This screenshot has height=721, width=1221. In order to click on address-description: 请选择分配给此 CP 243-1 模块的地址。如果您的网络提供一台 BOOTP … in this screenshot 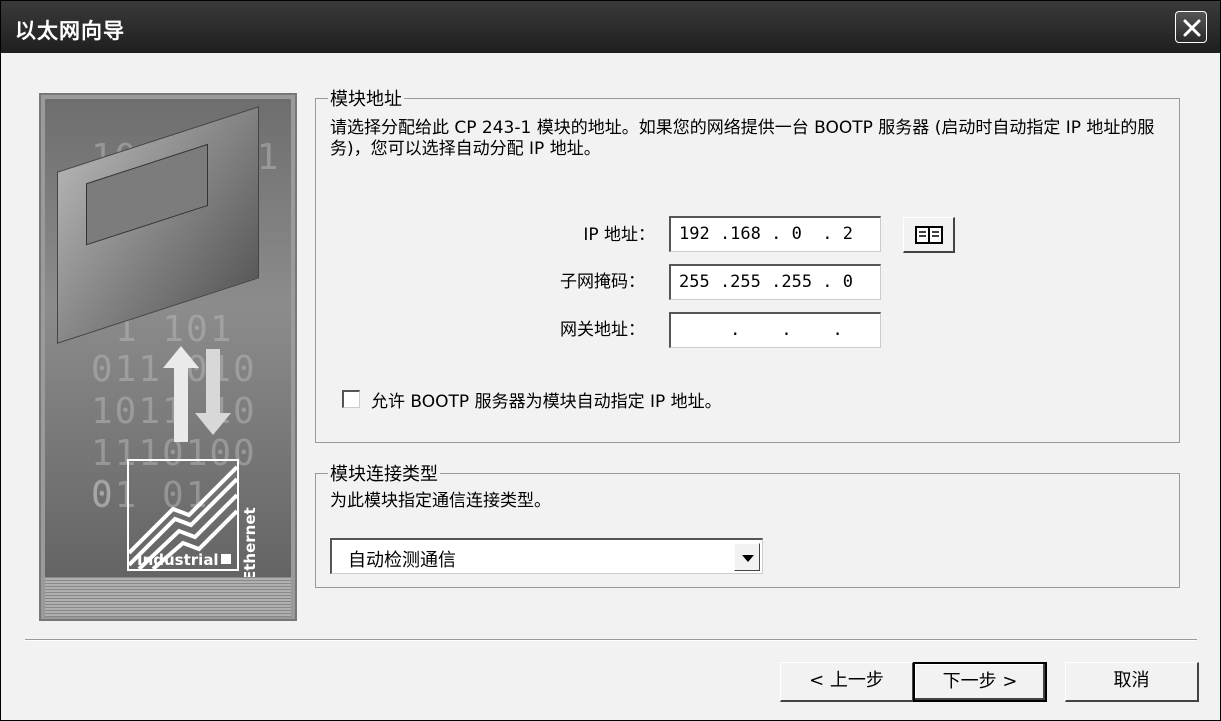, I will do `click(742, 138)`.